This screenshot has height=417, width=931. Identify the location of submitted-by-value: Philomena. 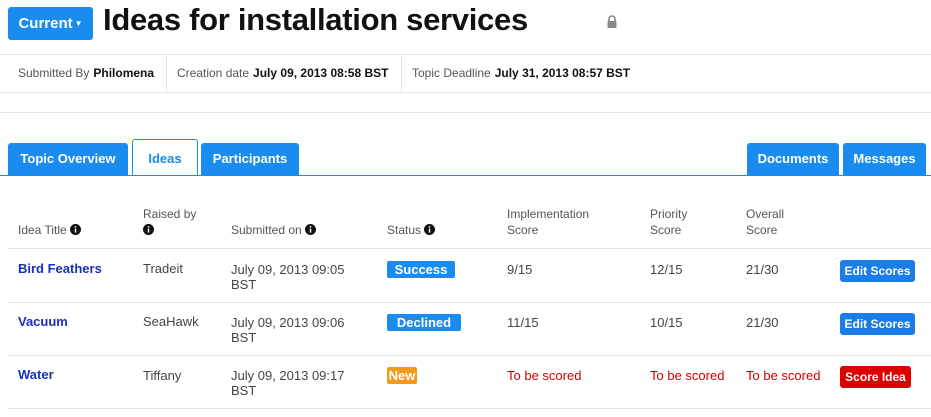
(124, 73).